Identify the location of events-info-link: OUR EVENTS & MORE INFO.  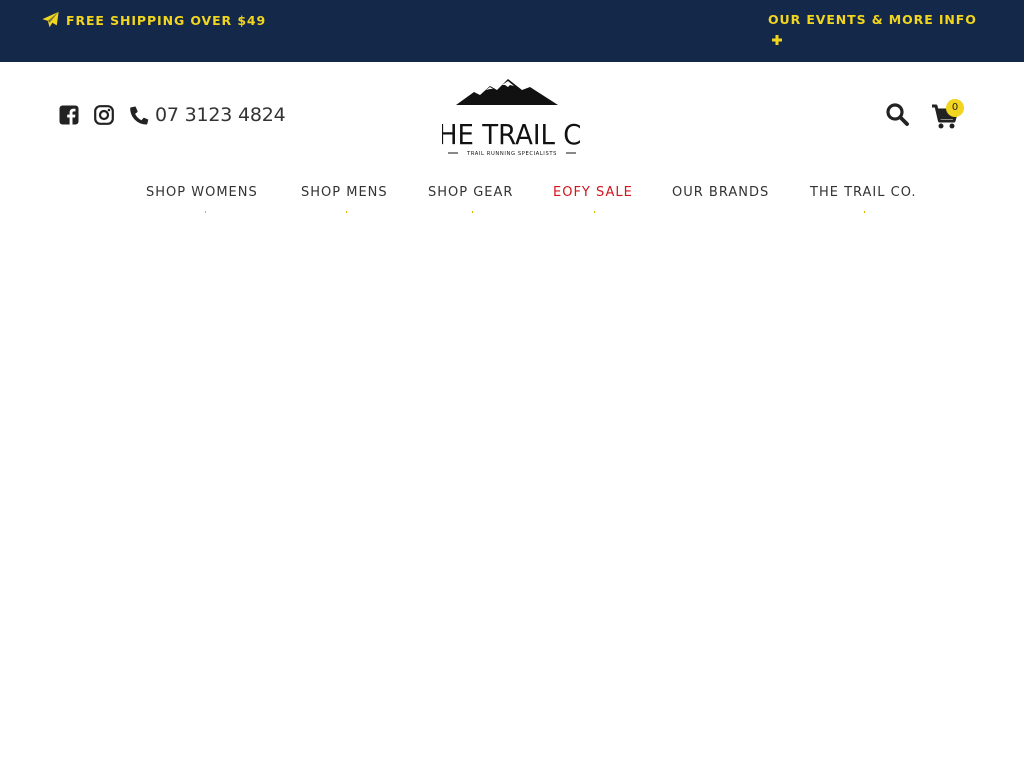
(878, 29).